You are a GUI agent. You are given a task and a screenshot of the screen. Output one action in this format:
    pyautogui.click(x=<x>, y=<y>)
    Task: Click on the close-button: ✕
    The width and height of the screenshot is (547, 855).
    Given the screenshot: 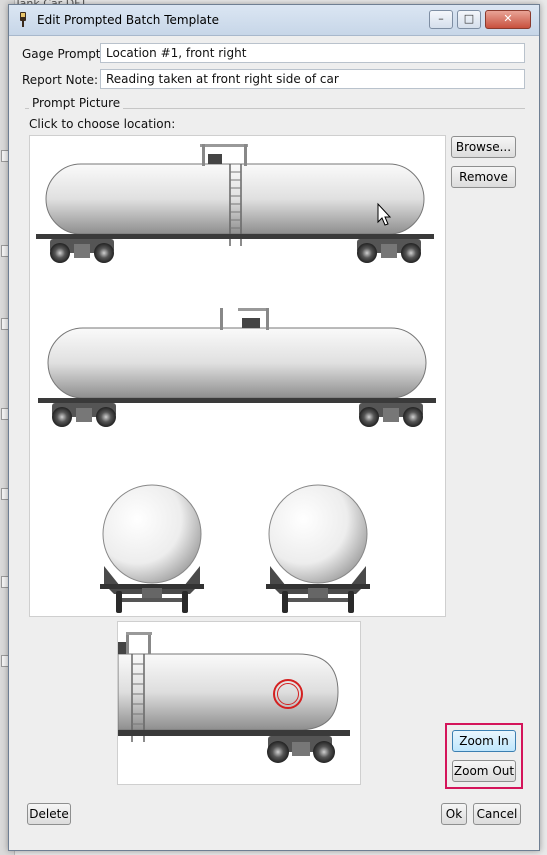 What is the action you would take?
    pyautogui.click(x=508, y=19)
    